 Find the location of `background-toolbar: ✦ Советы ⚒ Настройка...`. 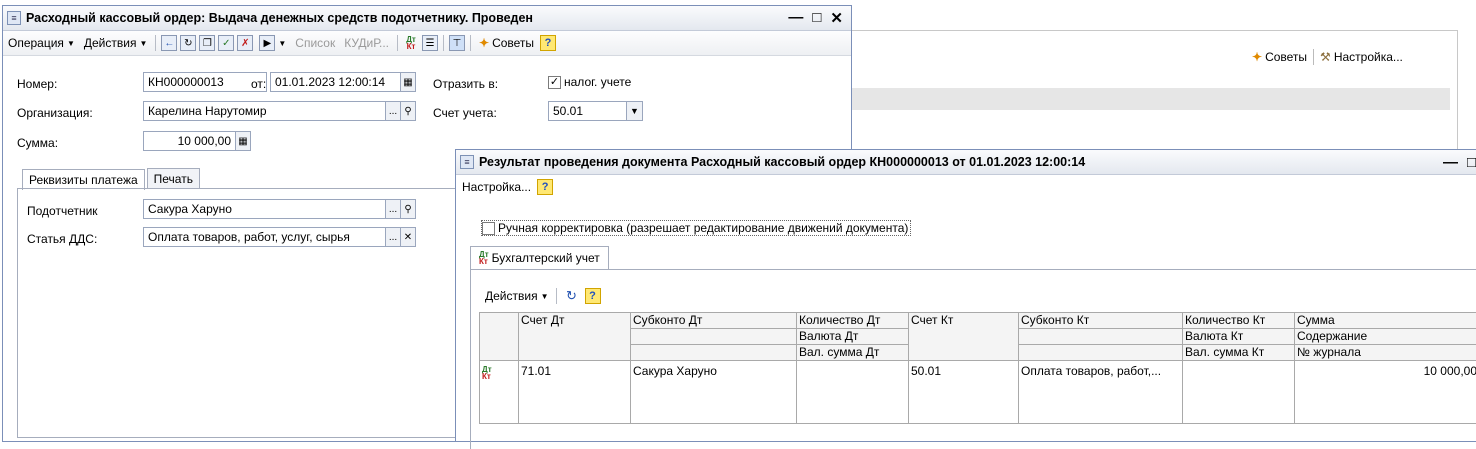

background-toolbar: ✦ Советы ⚒ Настройка... is located at coordinates (1327, 57).